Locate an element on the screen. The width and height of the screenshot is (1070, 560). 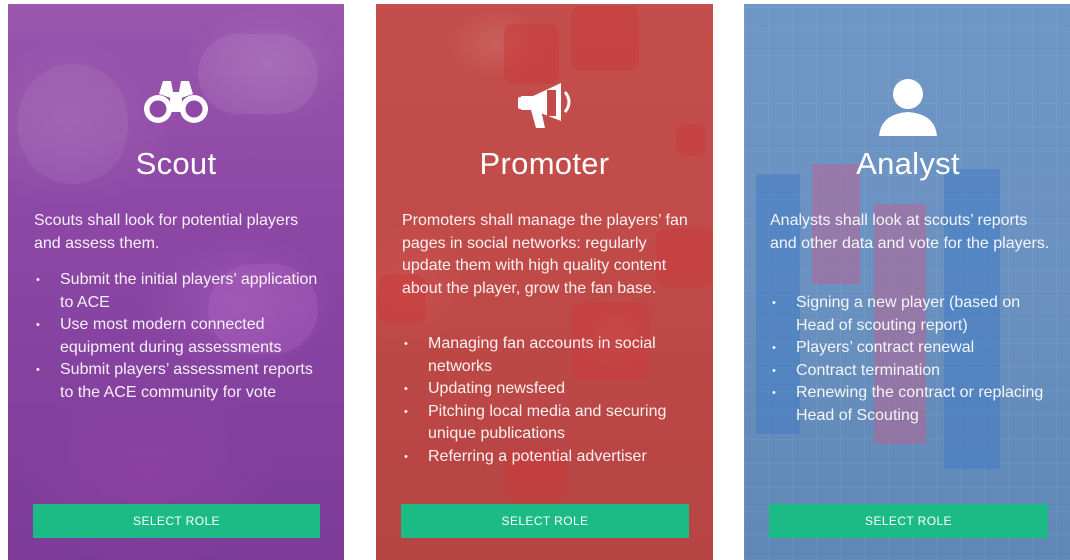
list-item: Contract termination is located at coordinates (914, 371).